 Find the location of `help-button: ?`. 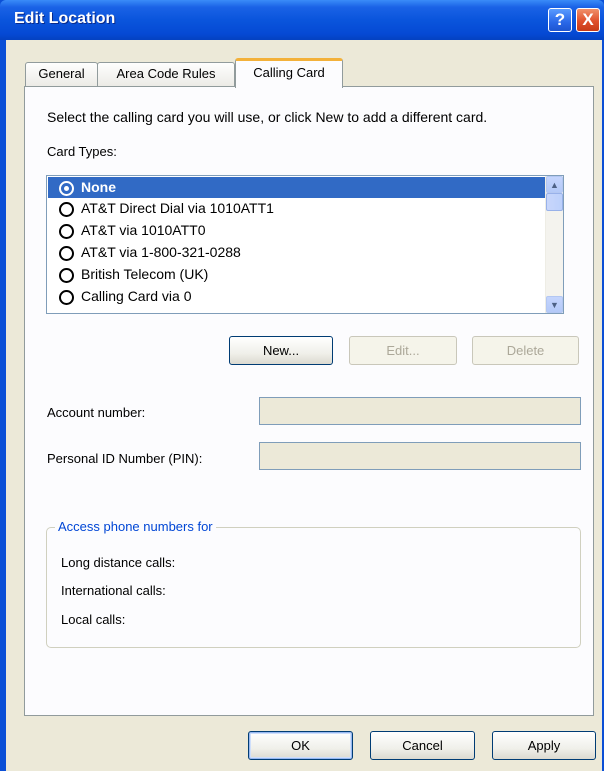

help-button: ? is located at coordinates (560, 20).